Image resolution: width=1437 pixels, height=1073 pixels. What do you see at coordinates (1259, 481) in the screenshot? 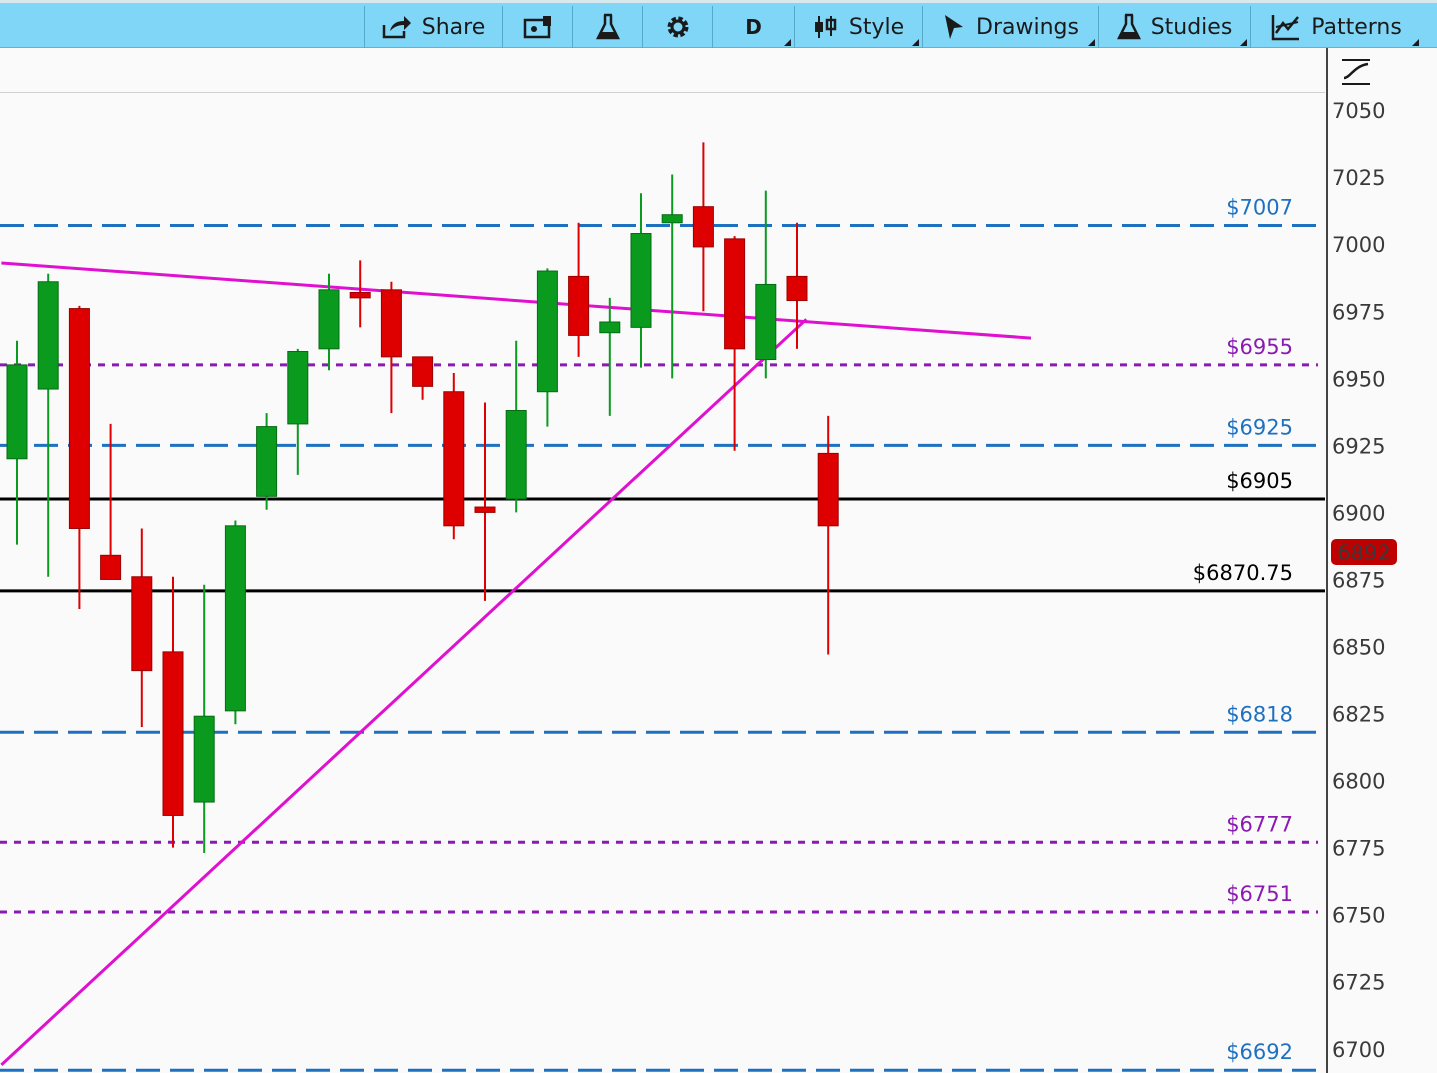
I see `level-label: $6905` at bounding box center [1259, 481].